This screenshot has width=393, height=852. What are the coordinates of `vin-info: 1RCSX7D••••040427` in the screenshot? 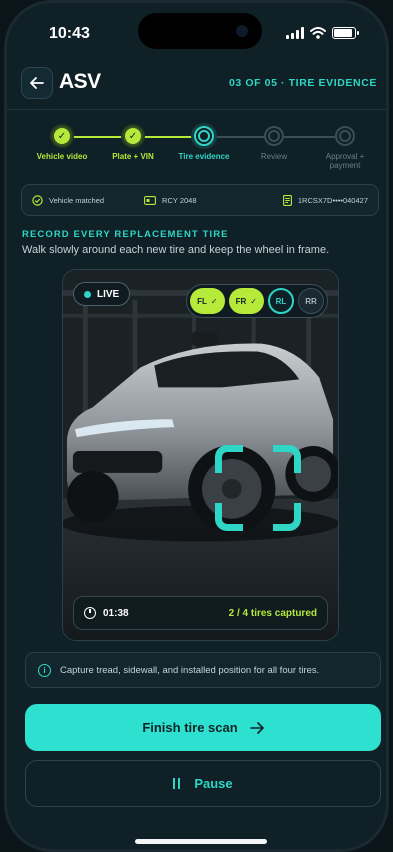 It's located at (325, 200).